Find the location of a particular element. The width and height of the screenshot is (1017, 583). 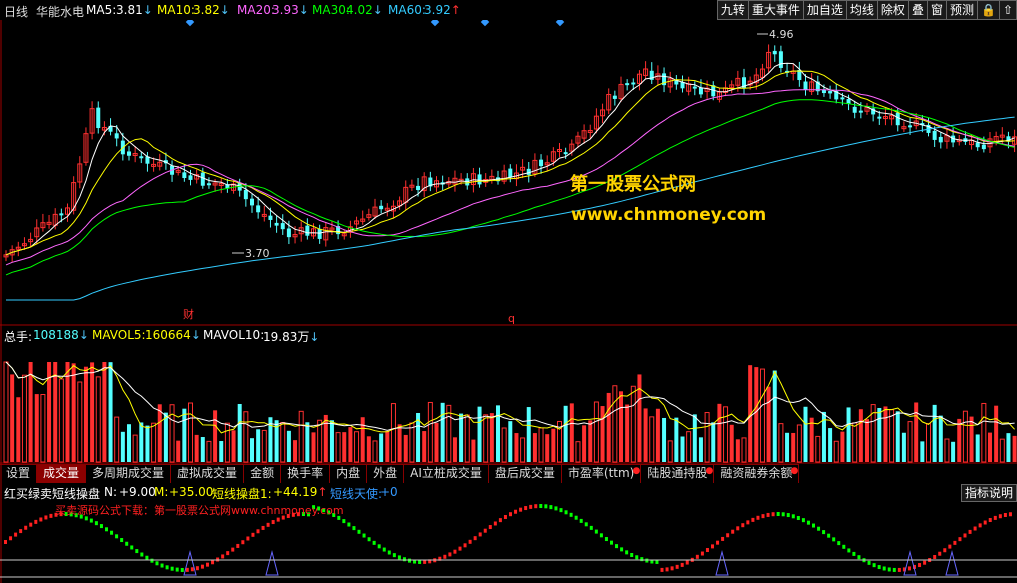

event-markers is located at coordinates (375, 23).